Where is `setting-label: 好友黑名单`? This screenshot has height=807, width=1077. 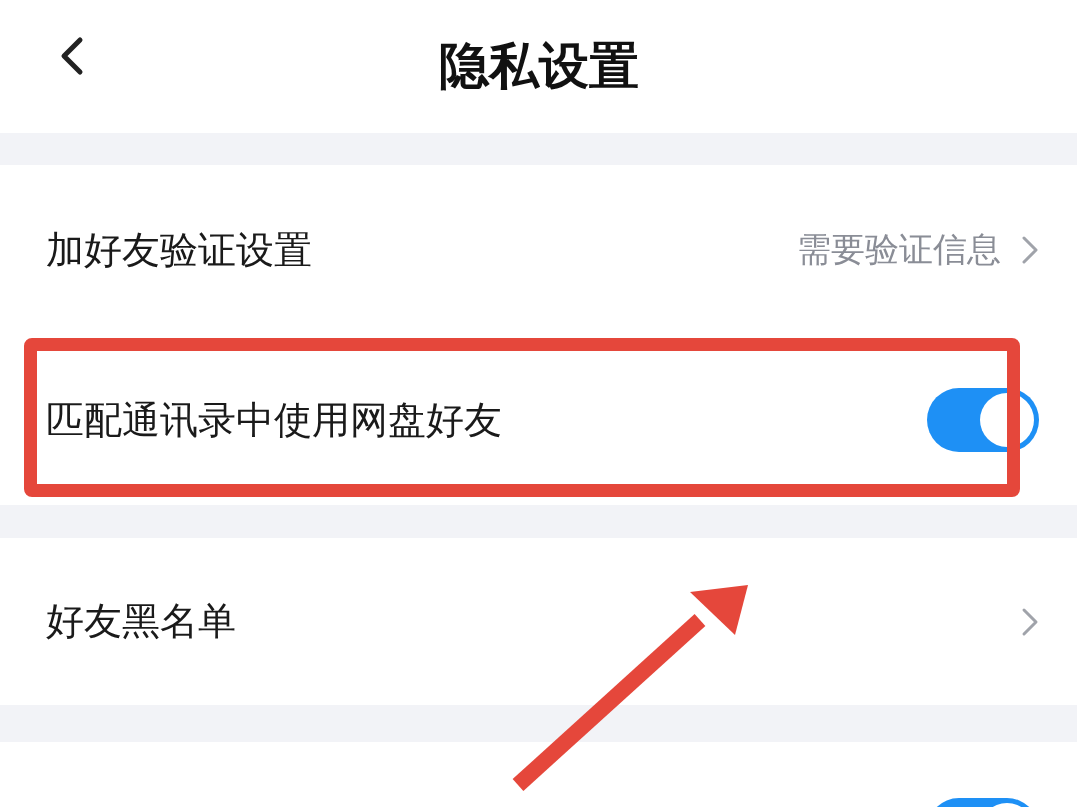 setting-label: 好友黑名单 is located at coordinates (141, 621).